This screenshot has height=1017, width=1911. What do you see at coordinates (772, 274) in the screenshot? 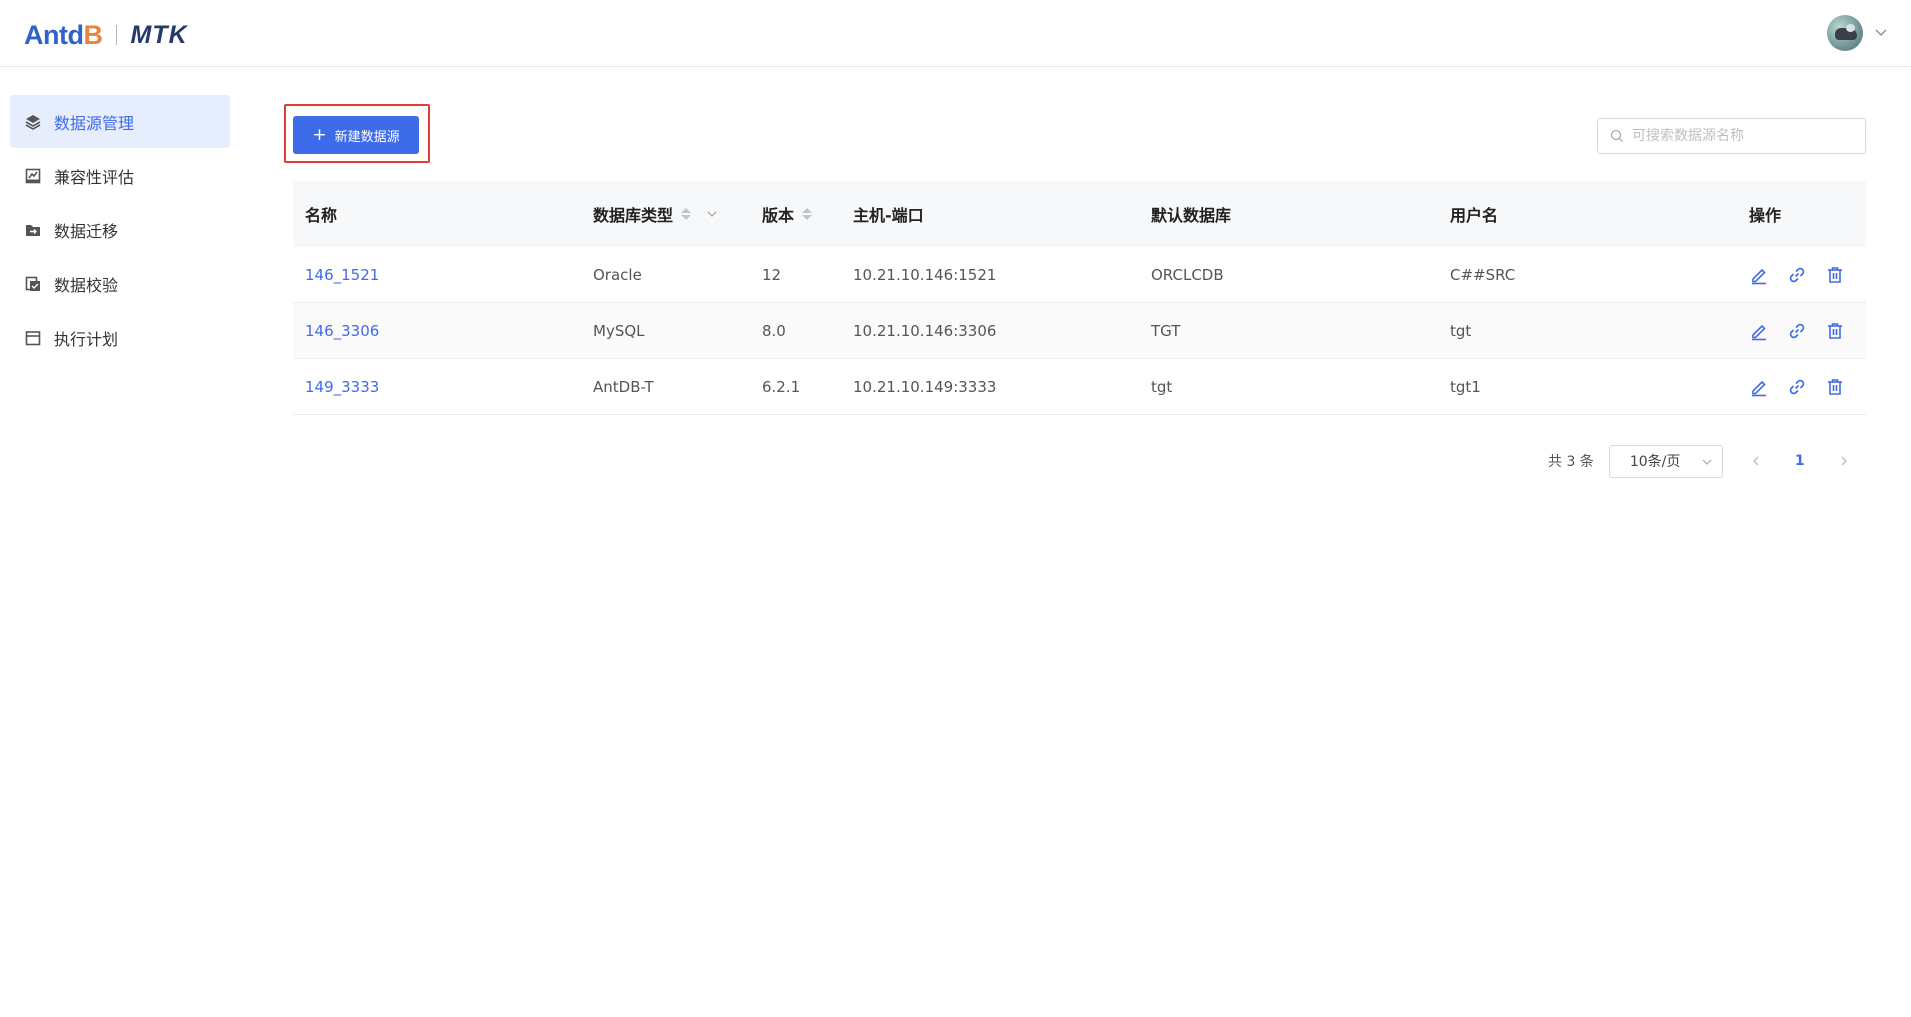
I see `cell-version: 12` at bounding box center [772, 274].